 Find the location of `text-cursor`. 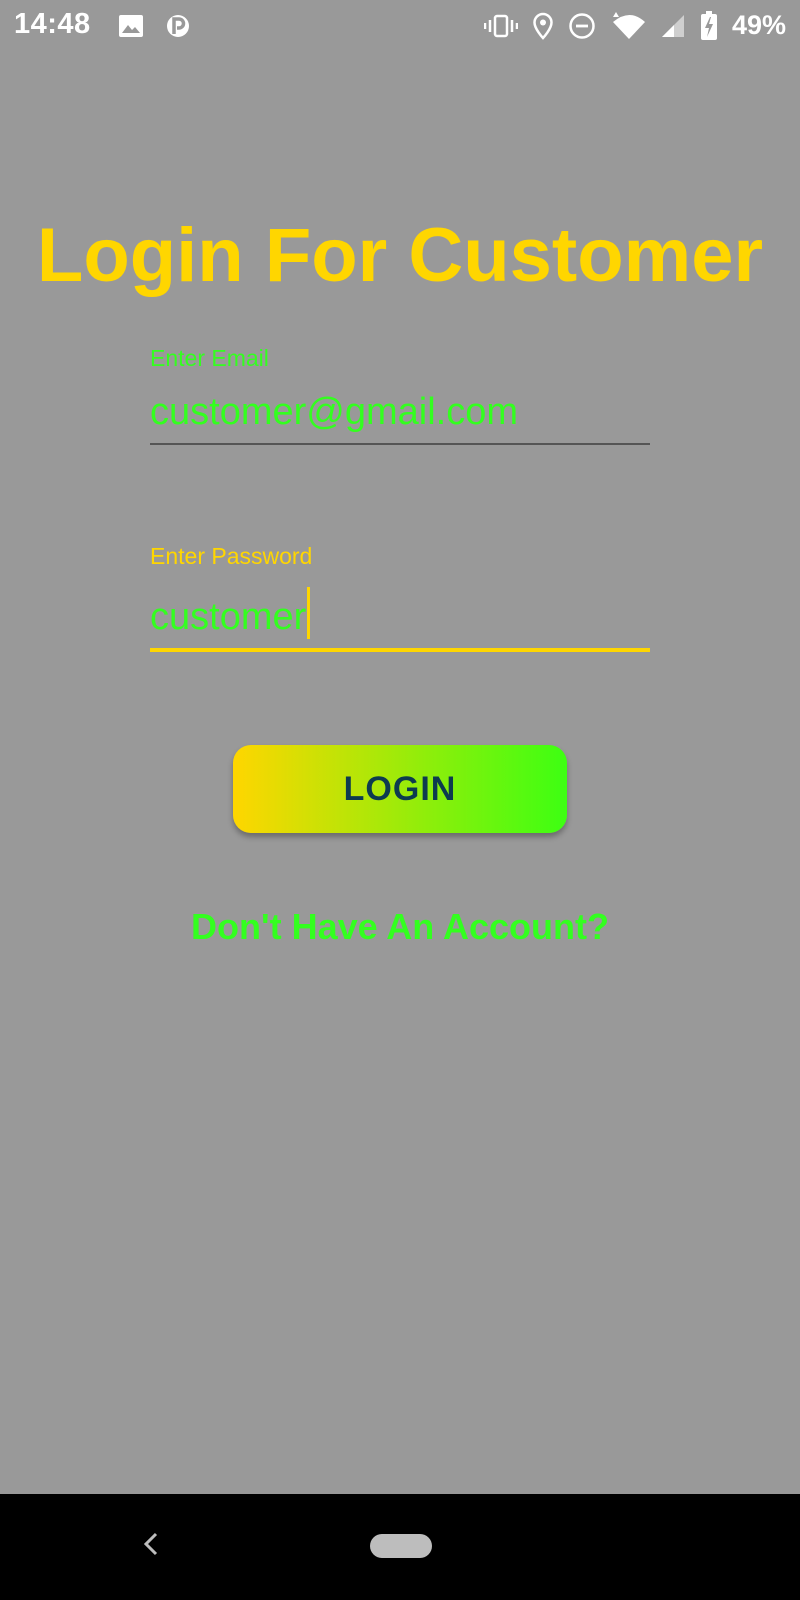

text-cursor is located at coordinates (309, 613).